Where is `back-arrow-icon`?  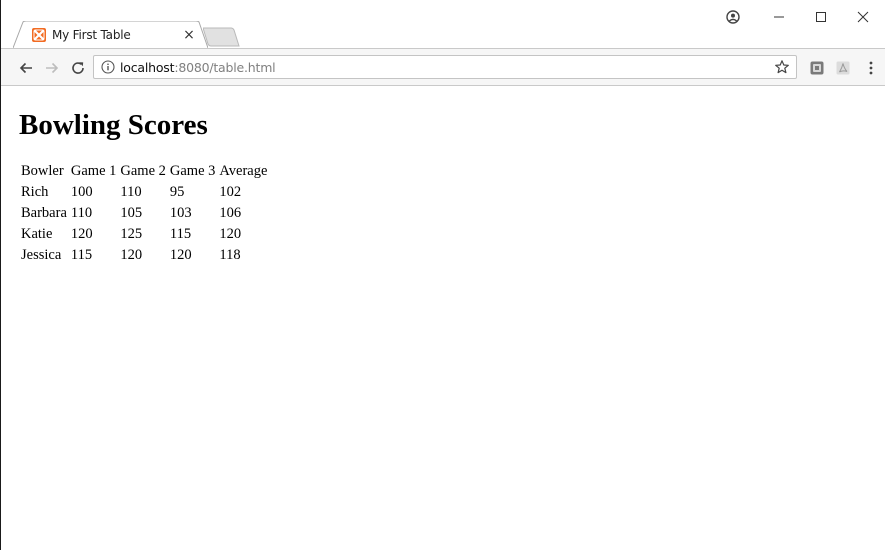
back-arrow-icon is located at coordinates (26, 68).